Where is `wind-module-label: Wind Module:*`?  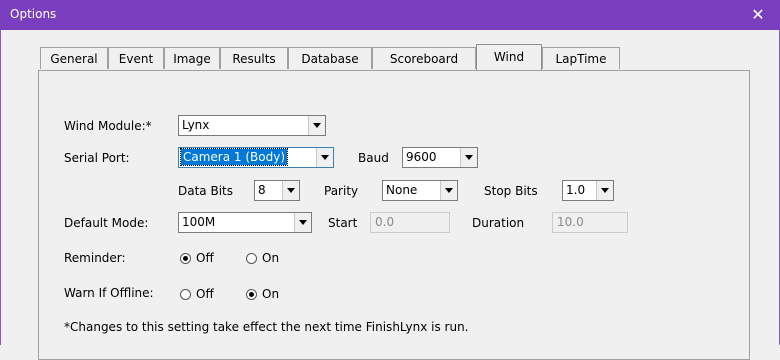
wind-module-label: Wind Module:* is located at coordinates (108, 126).